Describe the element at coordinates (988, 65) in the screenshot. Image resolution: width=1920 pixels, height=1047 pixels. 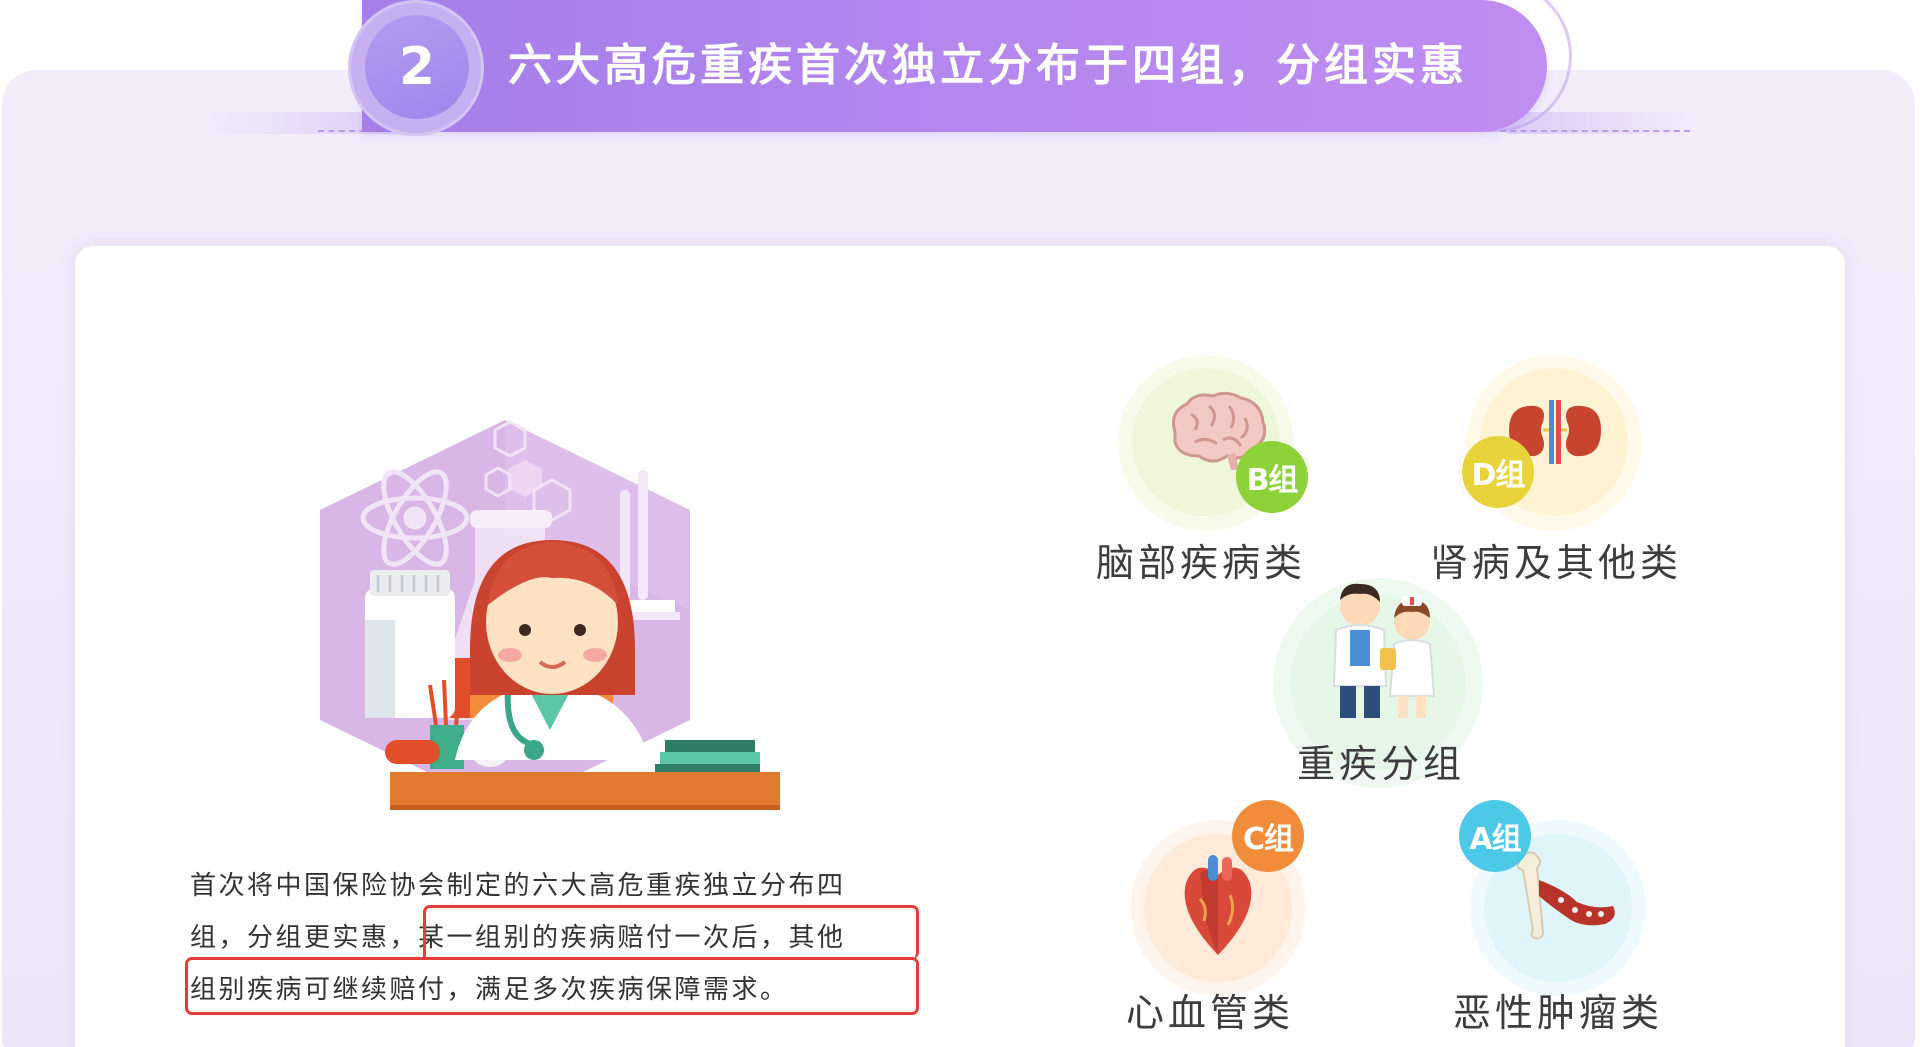
I see `section-title: 六大高危重疾首次独立分布于四组，分组实惠` at that location.